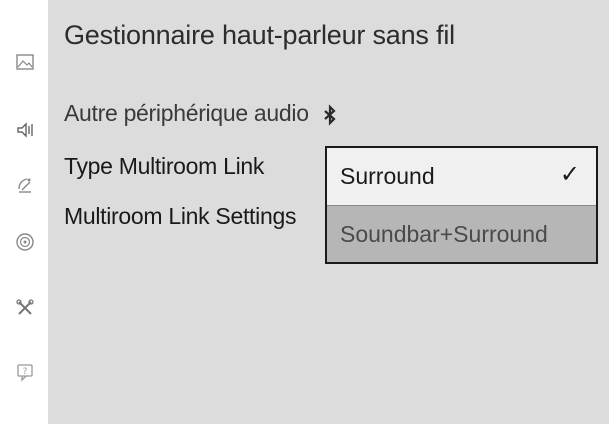 The width and height of the screenshot is (609, 424). What do you see at coordinates (164, 166) in the screenshot?
I see `menu-item-multiroom-type: Type Multiroom Link` at bounding box center [164, 166].